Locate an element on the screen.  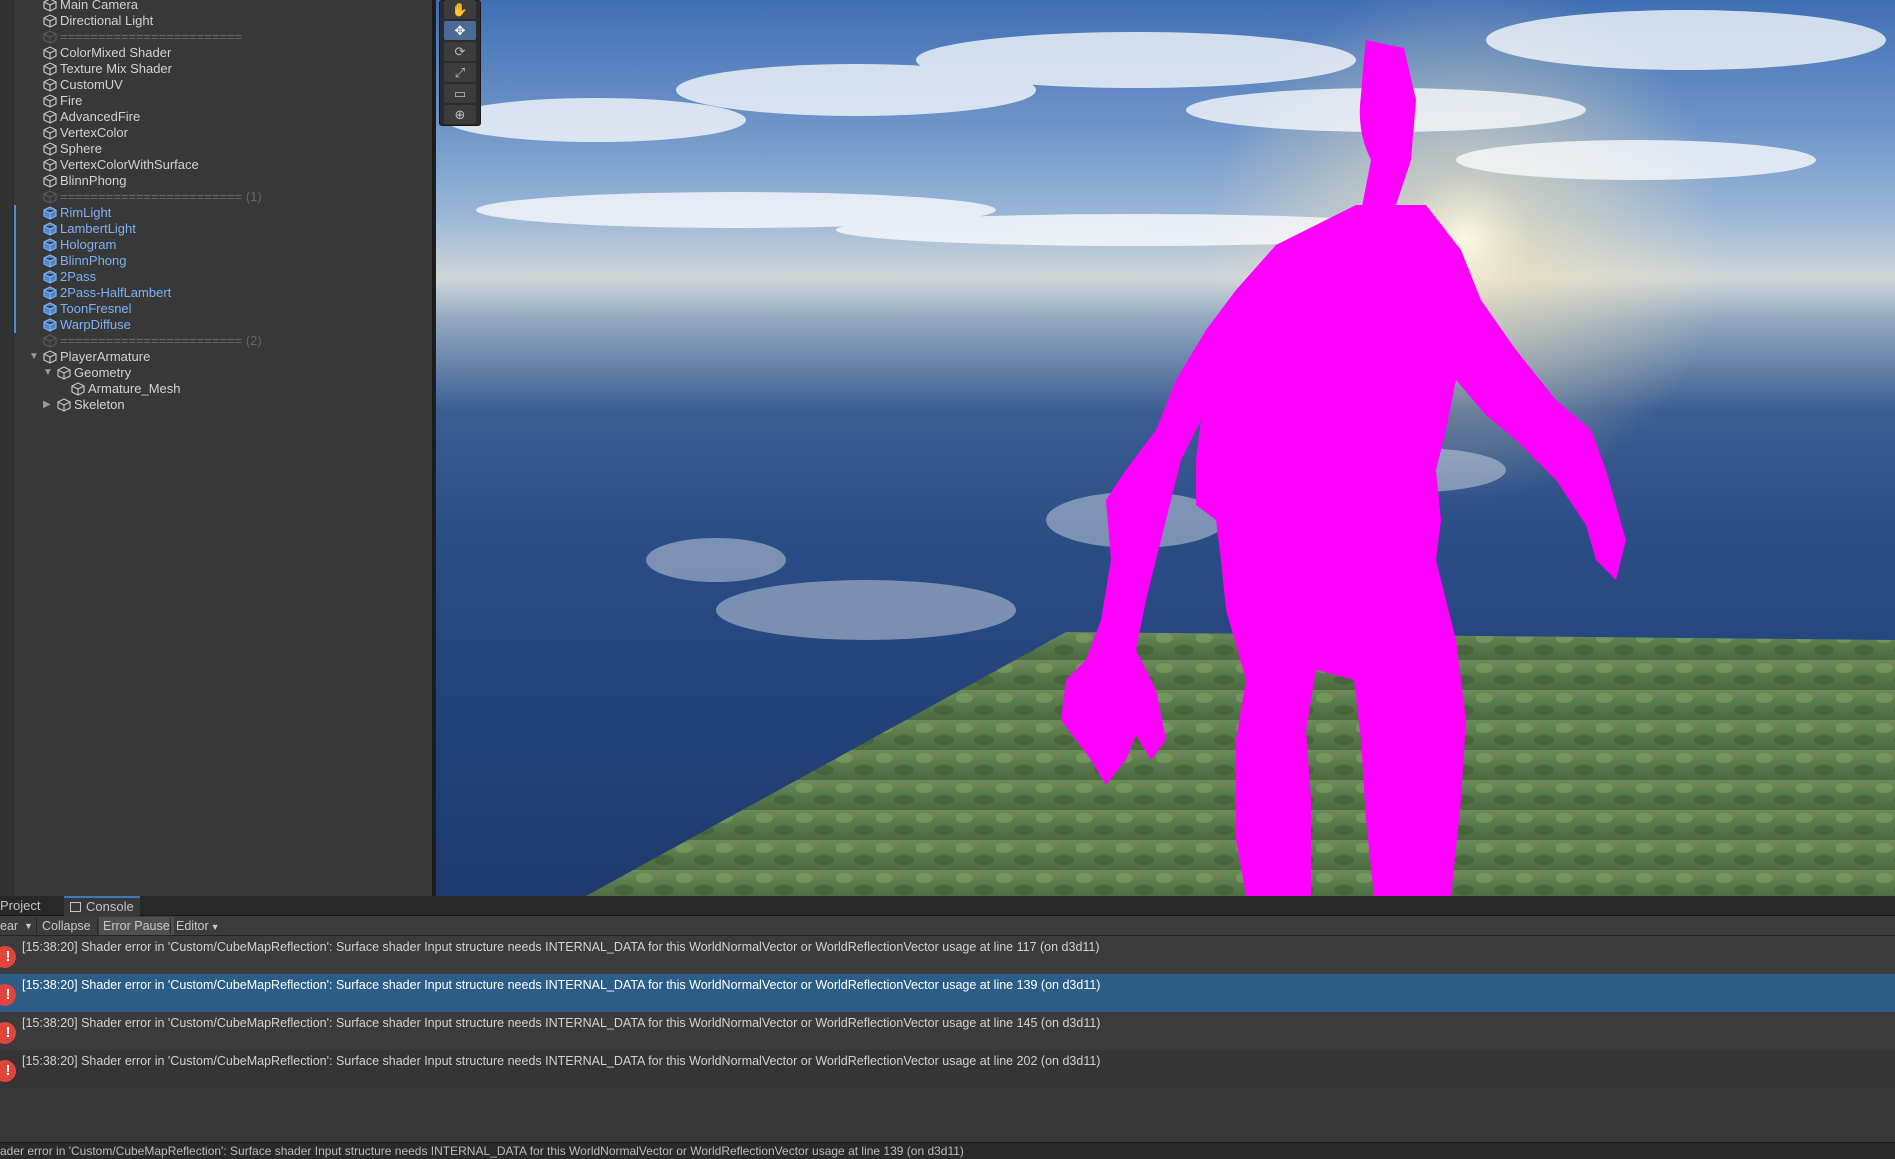
clear-dropdown-icon: ▼ is located at coordinates (28, 926).